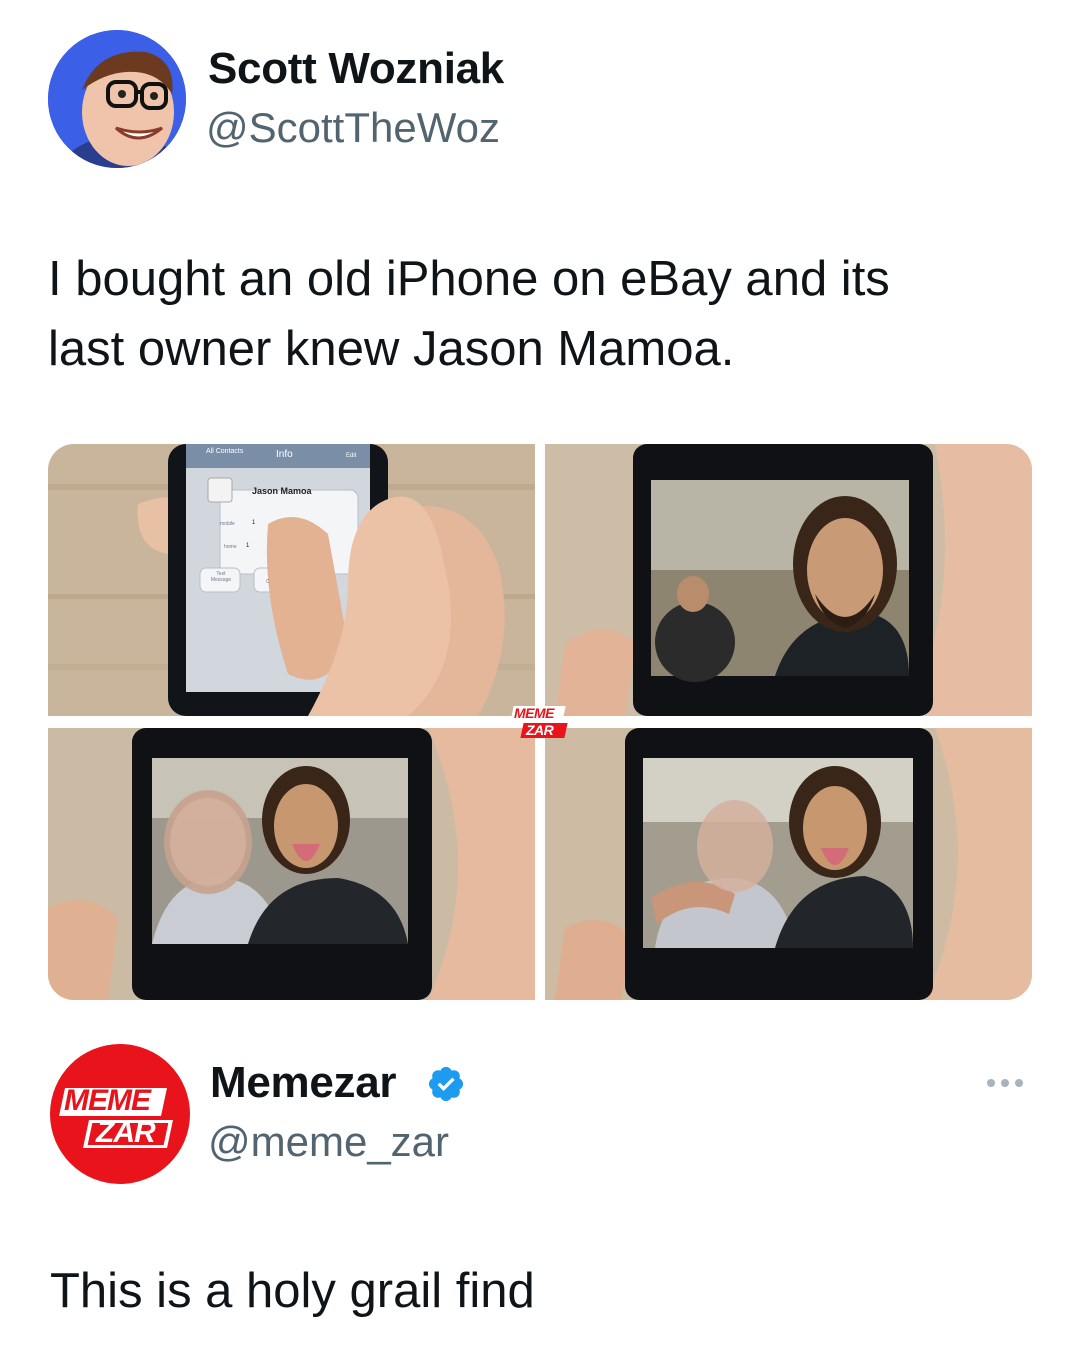  I want to click on watermark-line-1: MEME, so click(534, 713).